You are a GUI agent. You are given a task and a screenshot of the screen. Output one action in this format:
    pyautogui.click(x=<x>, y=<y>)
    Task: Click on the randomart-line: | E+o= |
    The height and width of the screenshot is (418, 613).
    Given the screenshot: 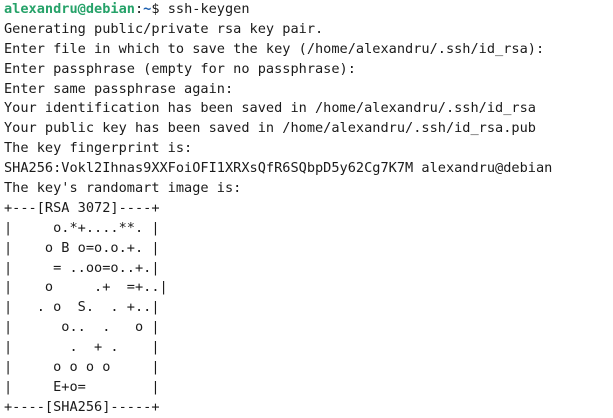 What is the action you would take?
    pyautogui.click(x=82, y=386)
    